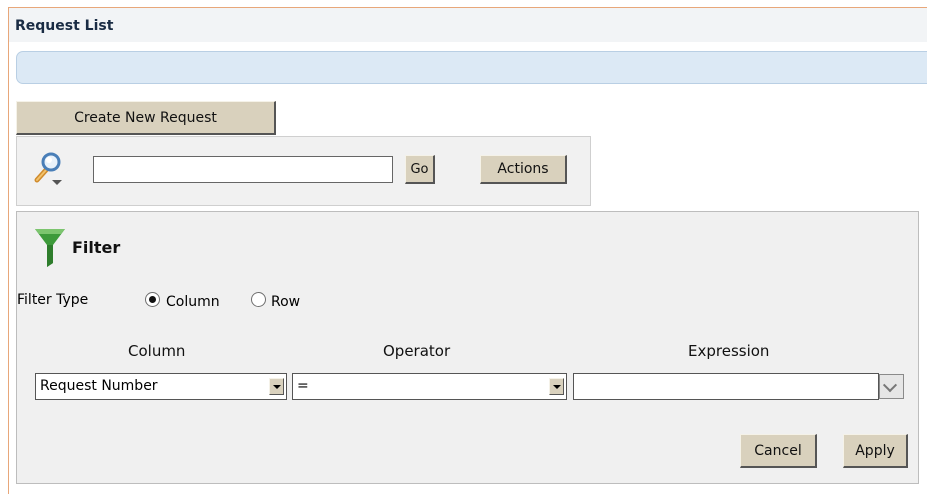 This screenshot has height=494, width=927. Describe the element at coordinates (243, 169) in the screenshot. I see `search-input` at that location.